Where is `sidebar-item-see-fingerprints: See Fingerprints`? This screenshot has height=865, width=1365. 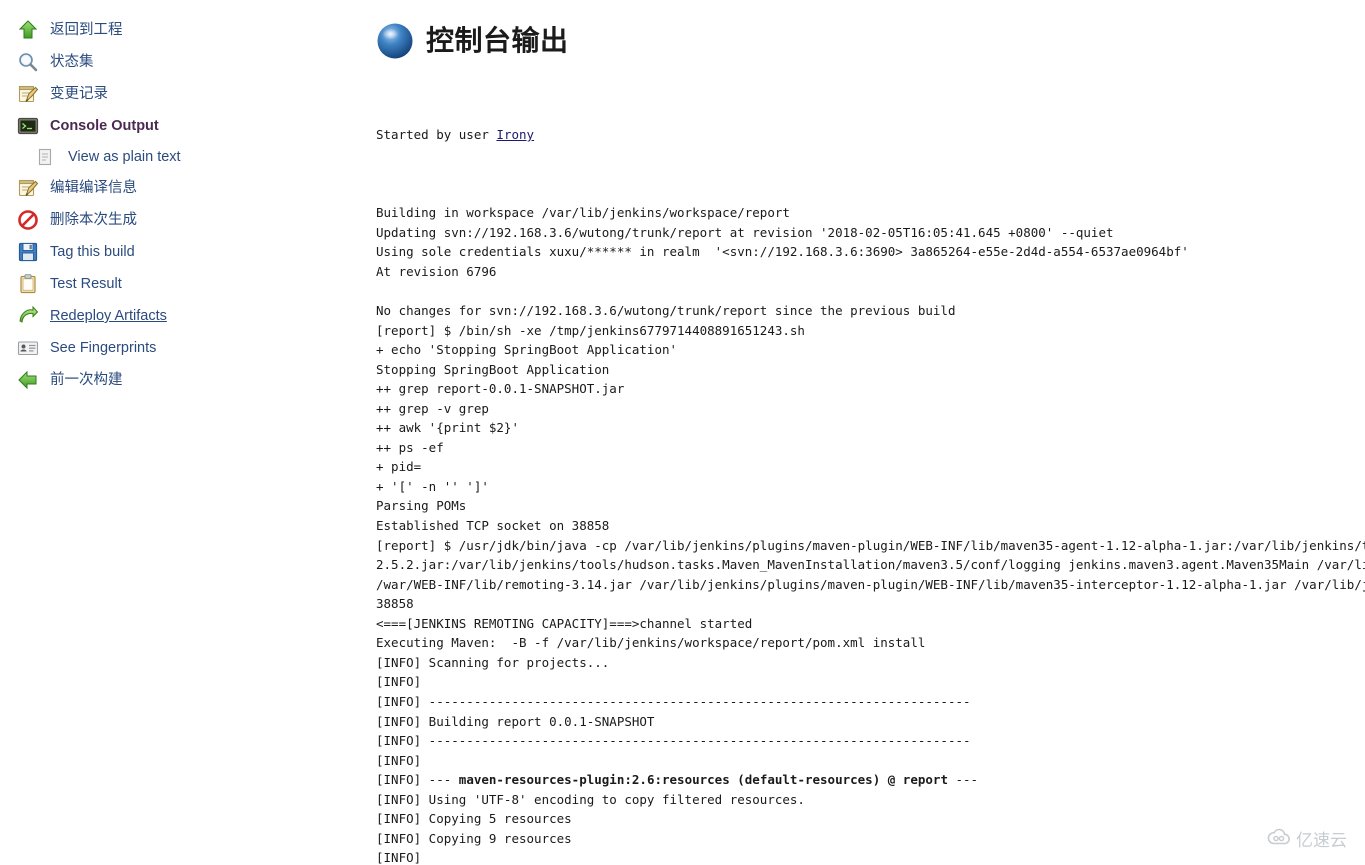 sidebar-item-see-fingerprints: See Fingerprints is located at coordinates (186, 348).